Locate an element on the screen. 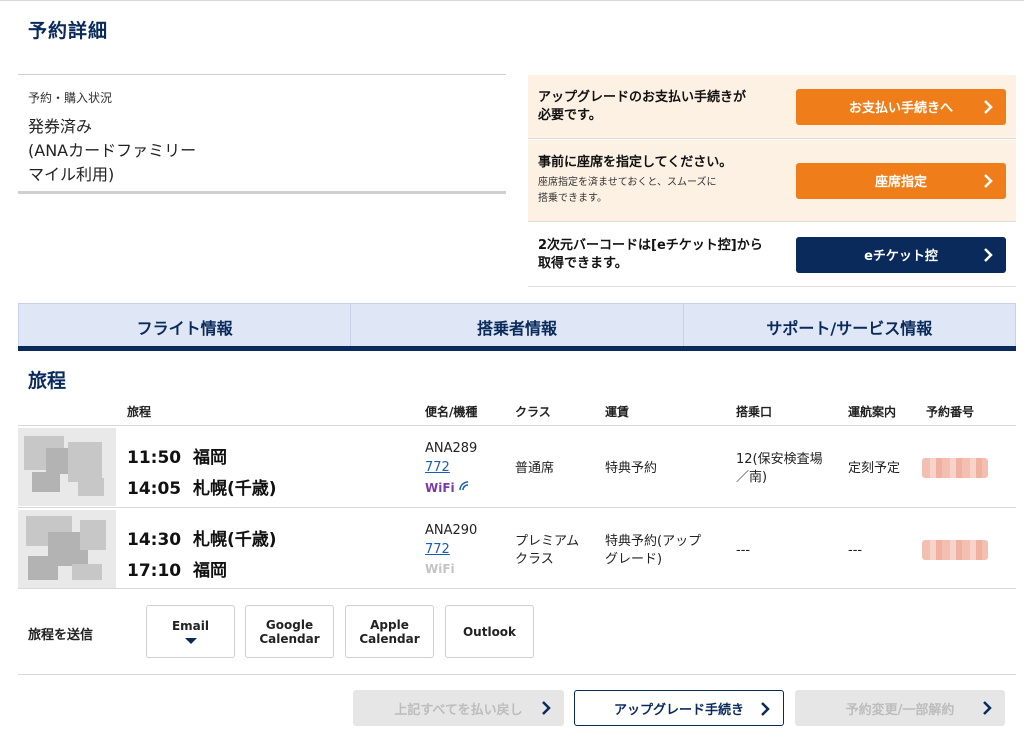 The width and height of the screenshot is (1024, 744). send-email-button: Email is located at coordinates (190, 631).